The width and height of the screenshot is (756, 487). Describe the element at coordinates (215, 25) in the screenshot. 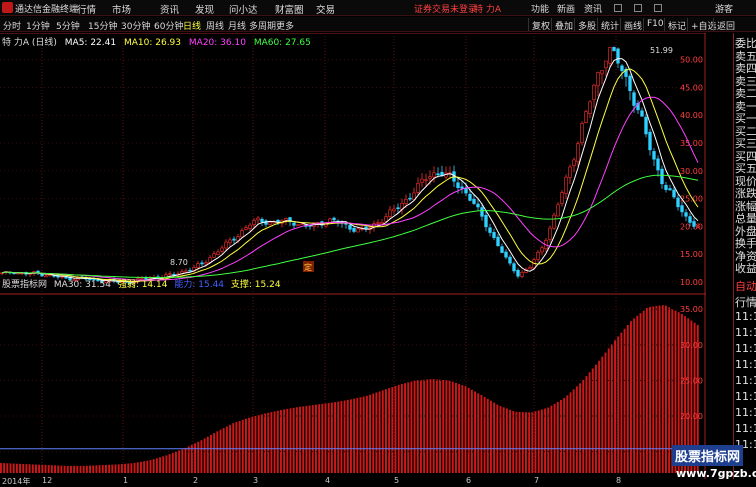

I see `period-weekly: 周线` at that location.